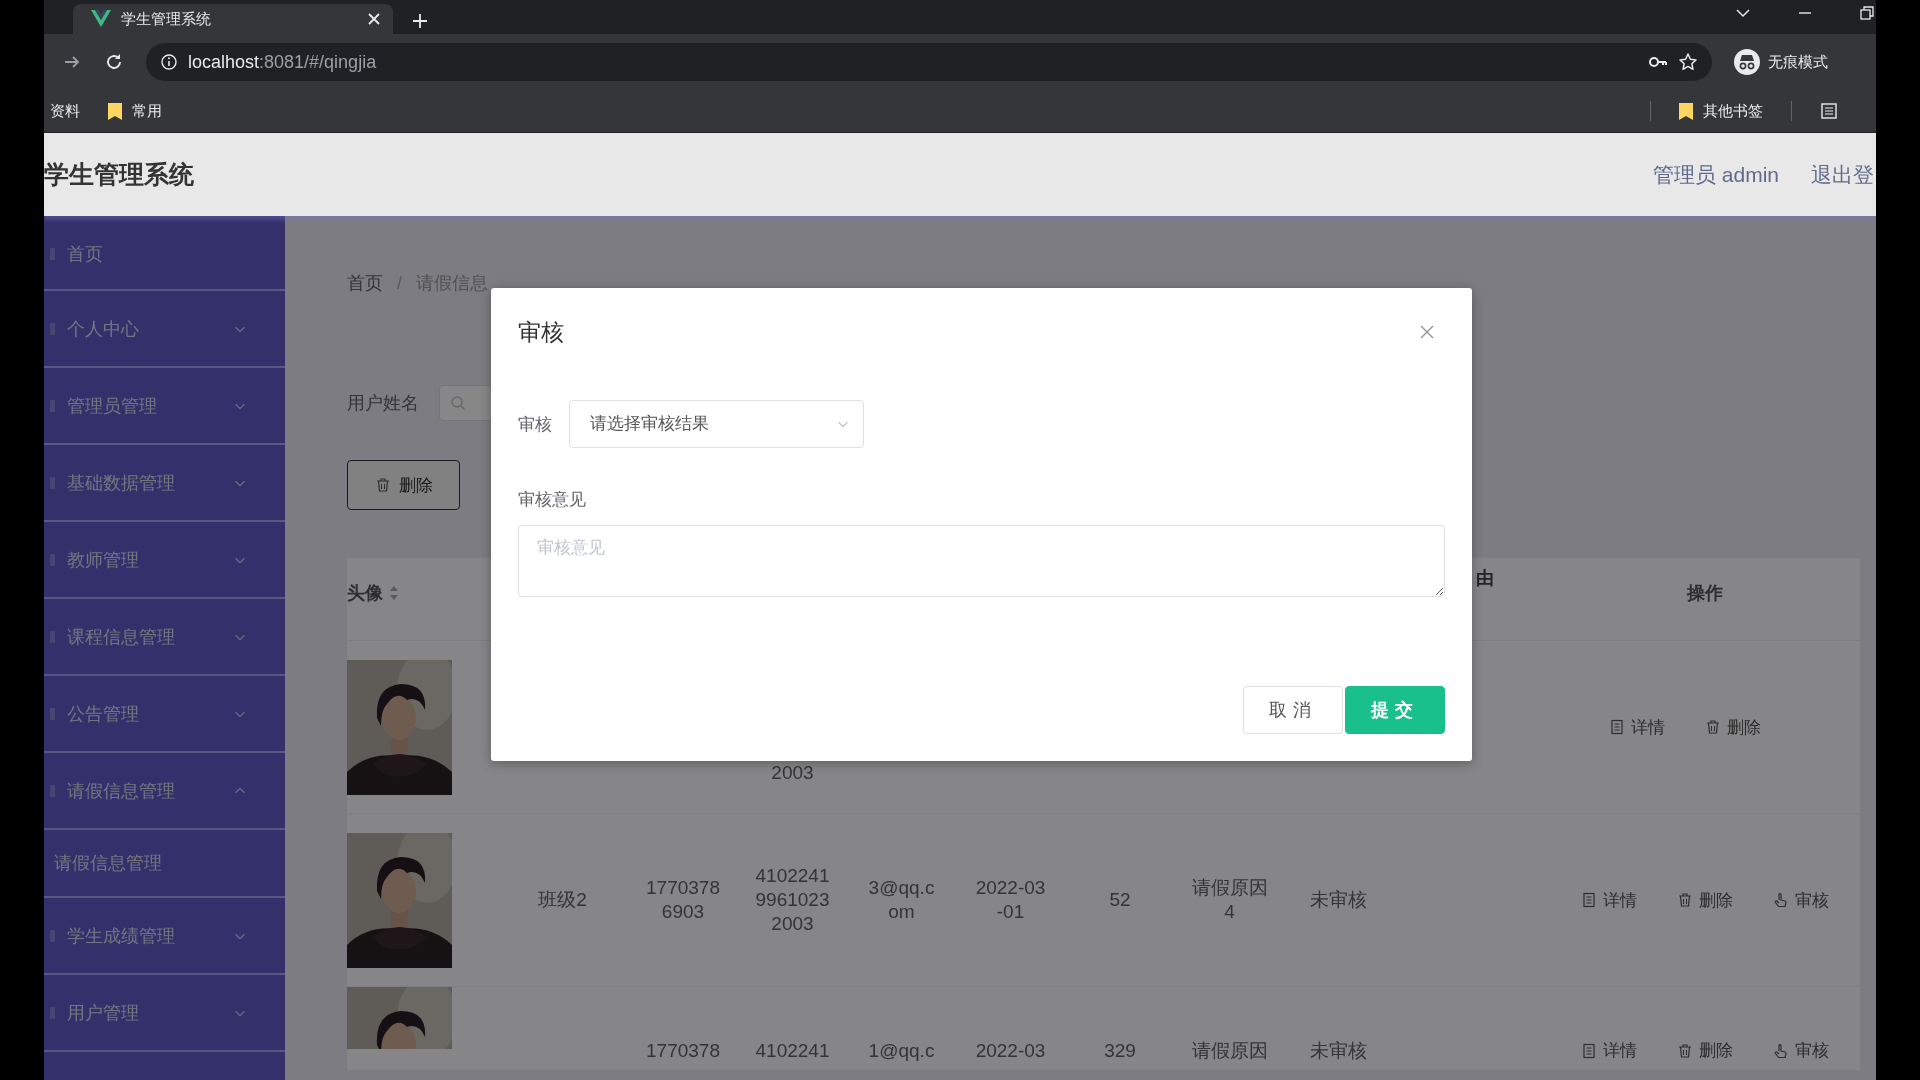 Image resolution: width=1920 pixels, height=1080 pixels. I want to click on logout-link: 退出登, so click(1842, 174).